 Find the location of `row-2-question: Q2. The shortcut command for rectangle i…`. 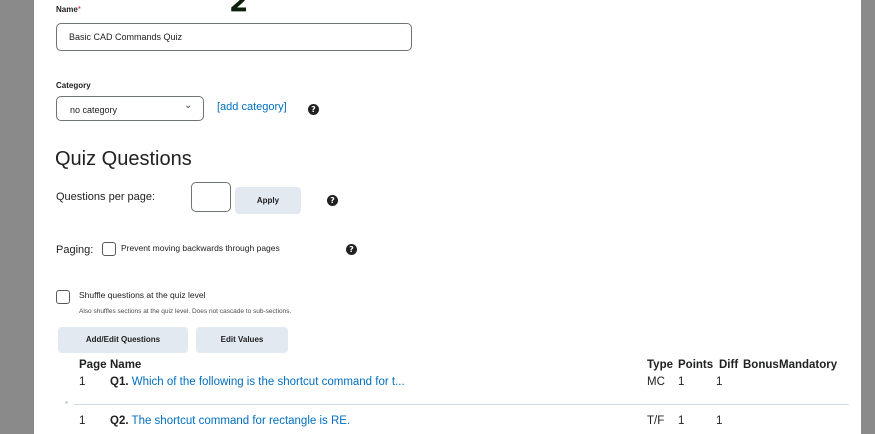

row-2-question: Q2. The shortcut command for rectangle i… is located at coordinates (230, 421).